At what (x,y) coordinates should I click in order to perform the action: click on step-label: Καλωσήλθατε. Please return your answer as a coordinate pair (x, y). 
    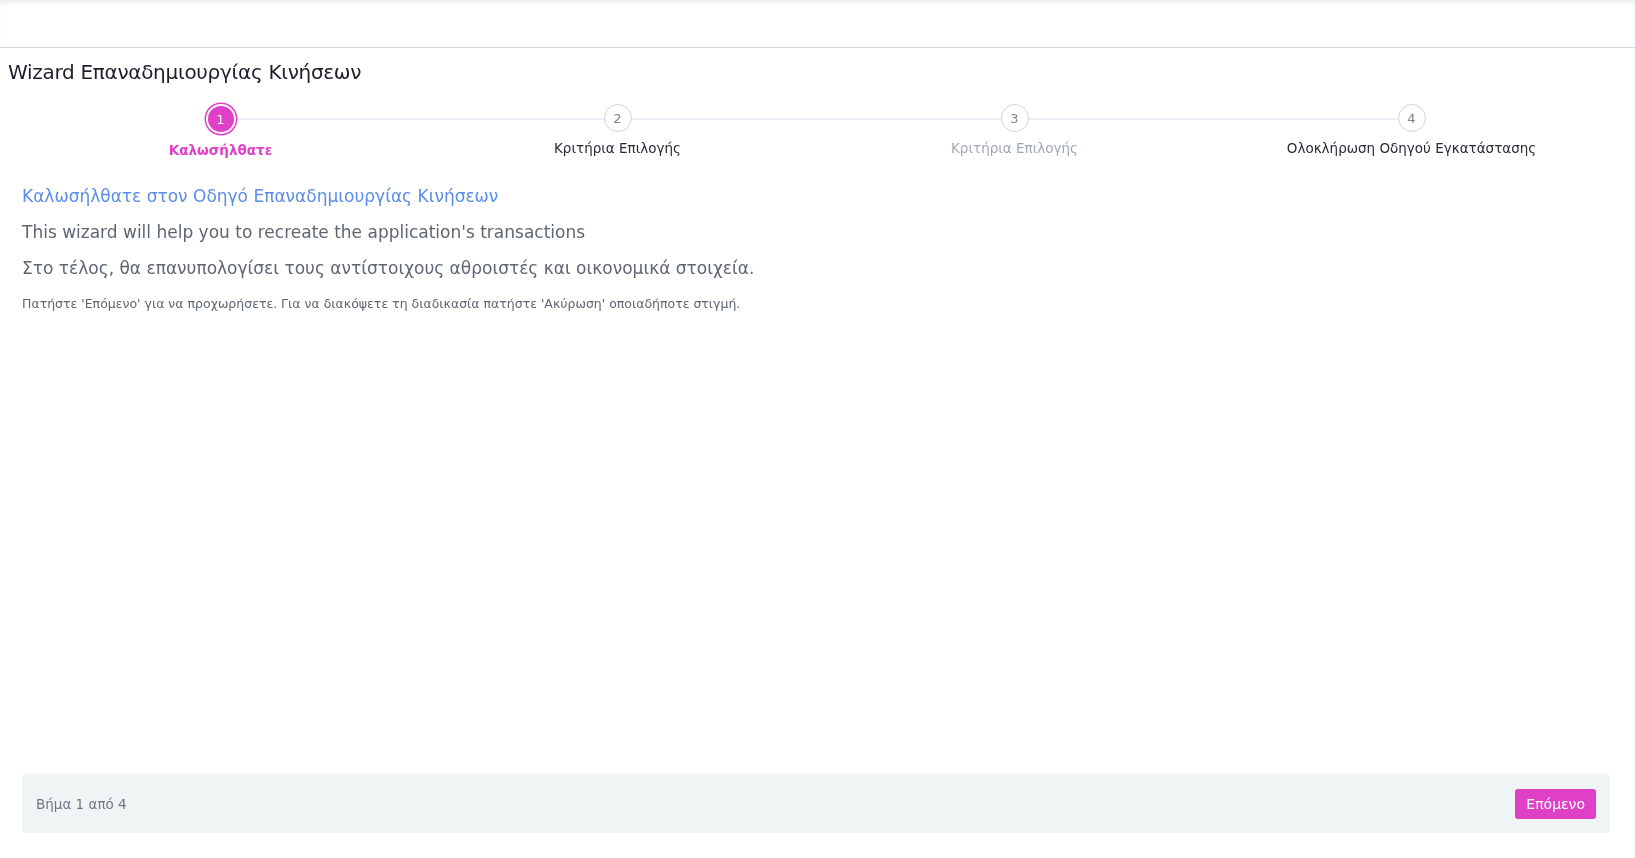
    Looking at the image, I should click on (220, 150).